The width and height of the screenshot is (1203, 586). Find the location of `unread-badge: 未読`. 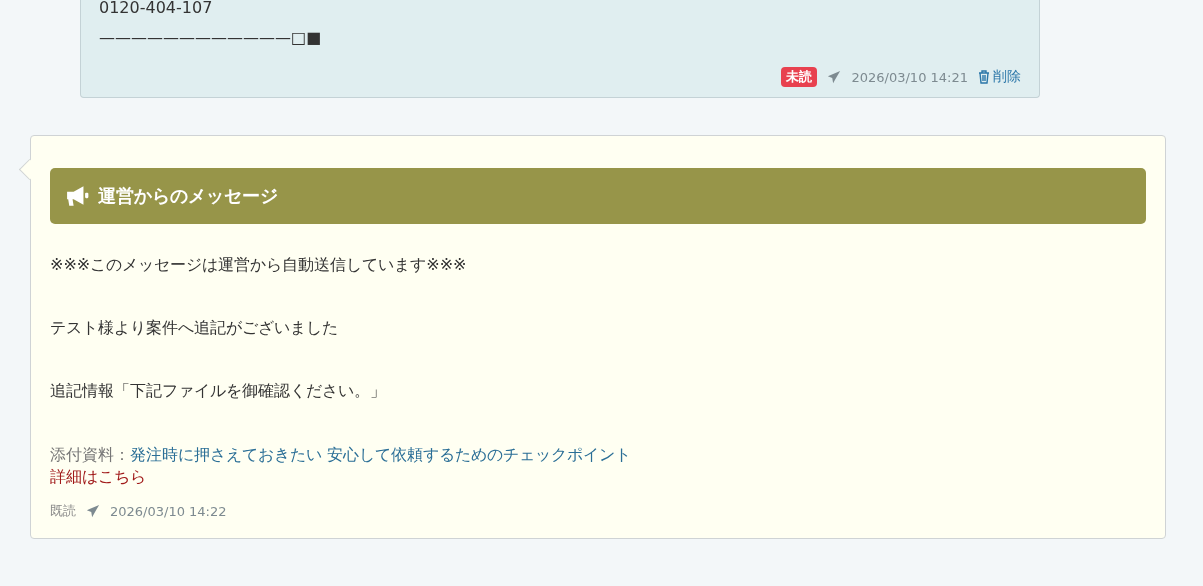

unread-badge: 未読 is located at coordinates (799, 77).